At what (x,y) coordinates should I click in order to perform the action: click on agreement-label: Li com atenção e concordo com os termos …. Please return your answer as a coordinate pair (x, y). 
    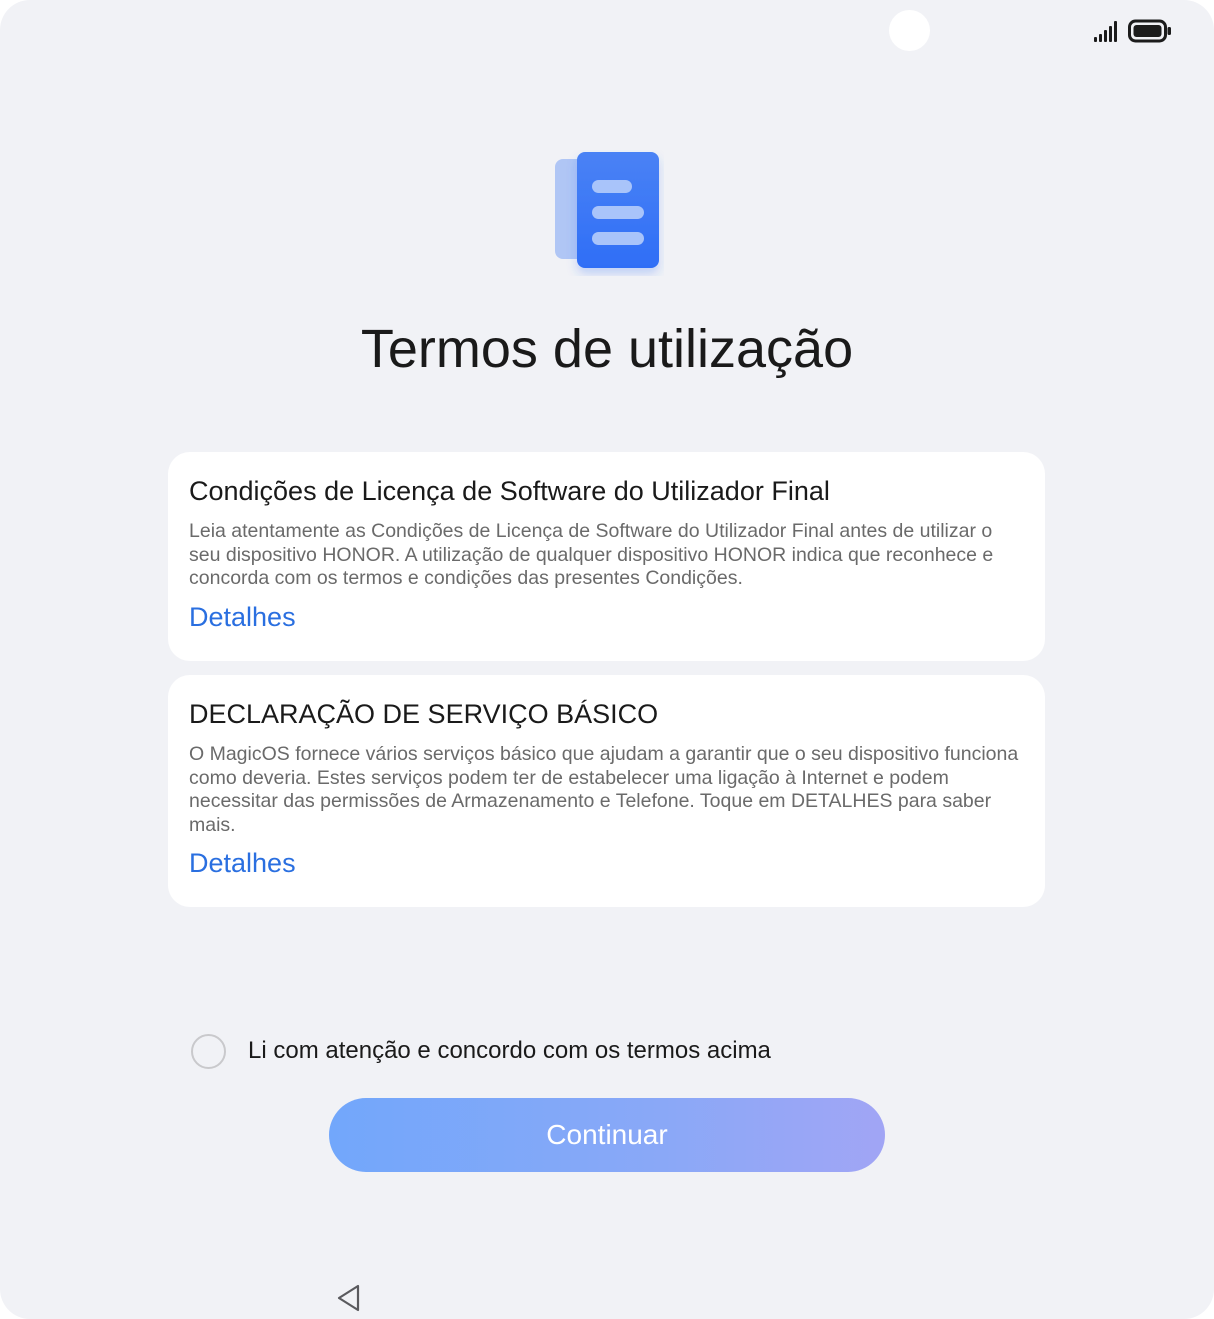
    Looking at the image, I should click on (509, 1051).